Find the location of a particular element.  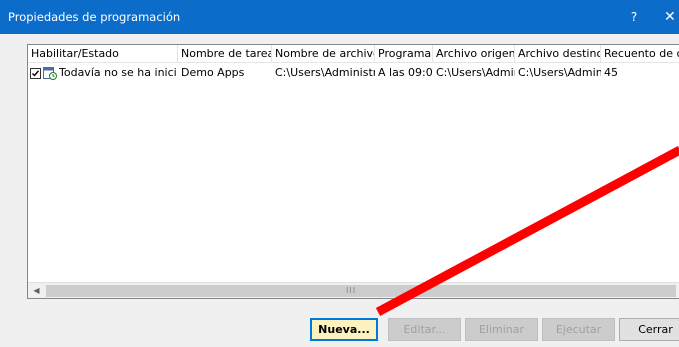

scroll-left-arrow-icon: ◀ is located at coordinates (36, 290).